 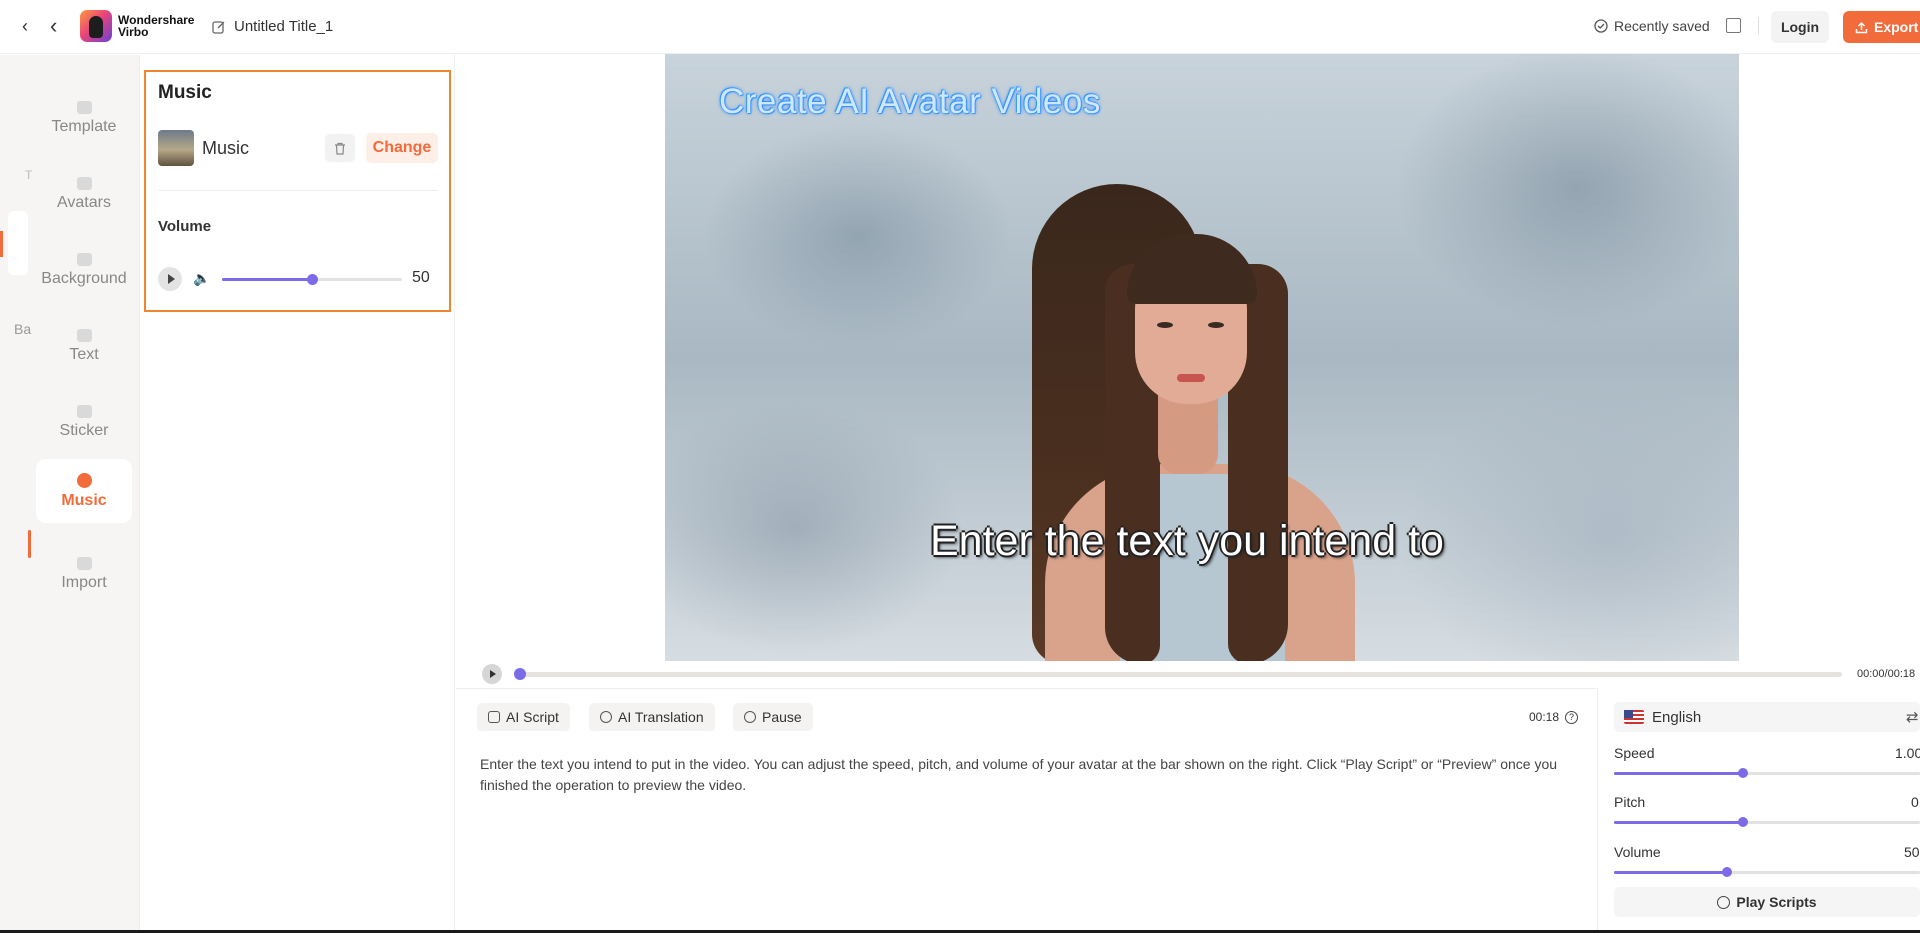 I want to click on nav-item-import: Import, so click(x=84, y=574).